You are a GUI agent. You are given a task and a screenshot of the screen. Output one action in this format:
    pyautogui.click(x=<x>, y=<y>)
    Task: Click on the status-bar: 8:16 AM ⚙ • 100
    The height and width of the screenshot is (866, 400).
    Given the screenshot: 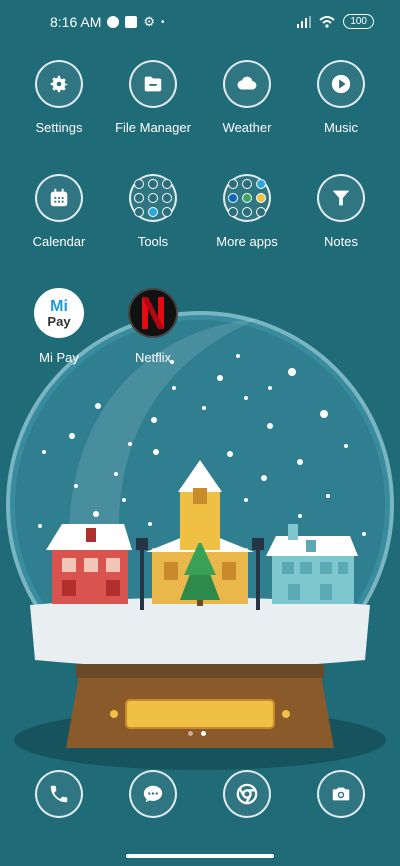 What is the action you would take?
    pyautogui.click(x=200, y=22)
    